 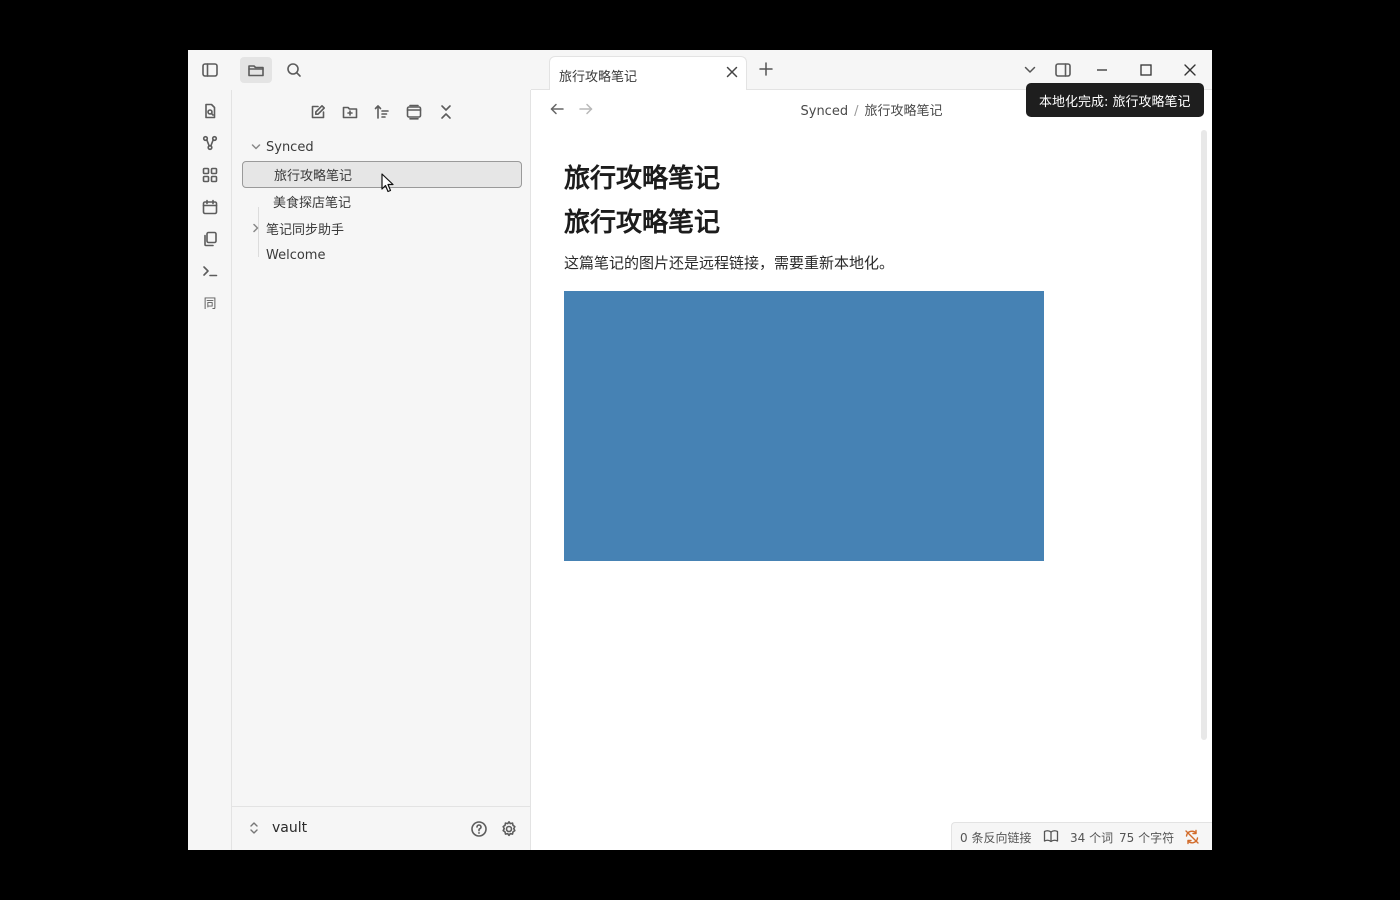 I want to click on backlinks-count: 0 条反向链接, so click(x=995, y=837).